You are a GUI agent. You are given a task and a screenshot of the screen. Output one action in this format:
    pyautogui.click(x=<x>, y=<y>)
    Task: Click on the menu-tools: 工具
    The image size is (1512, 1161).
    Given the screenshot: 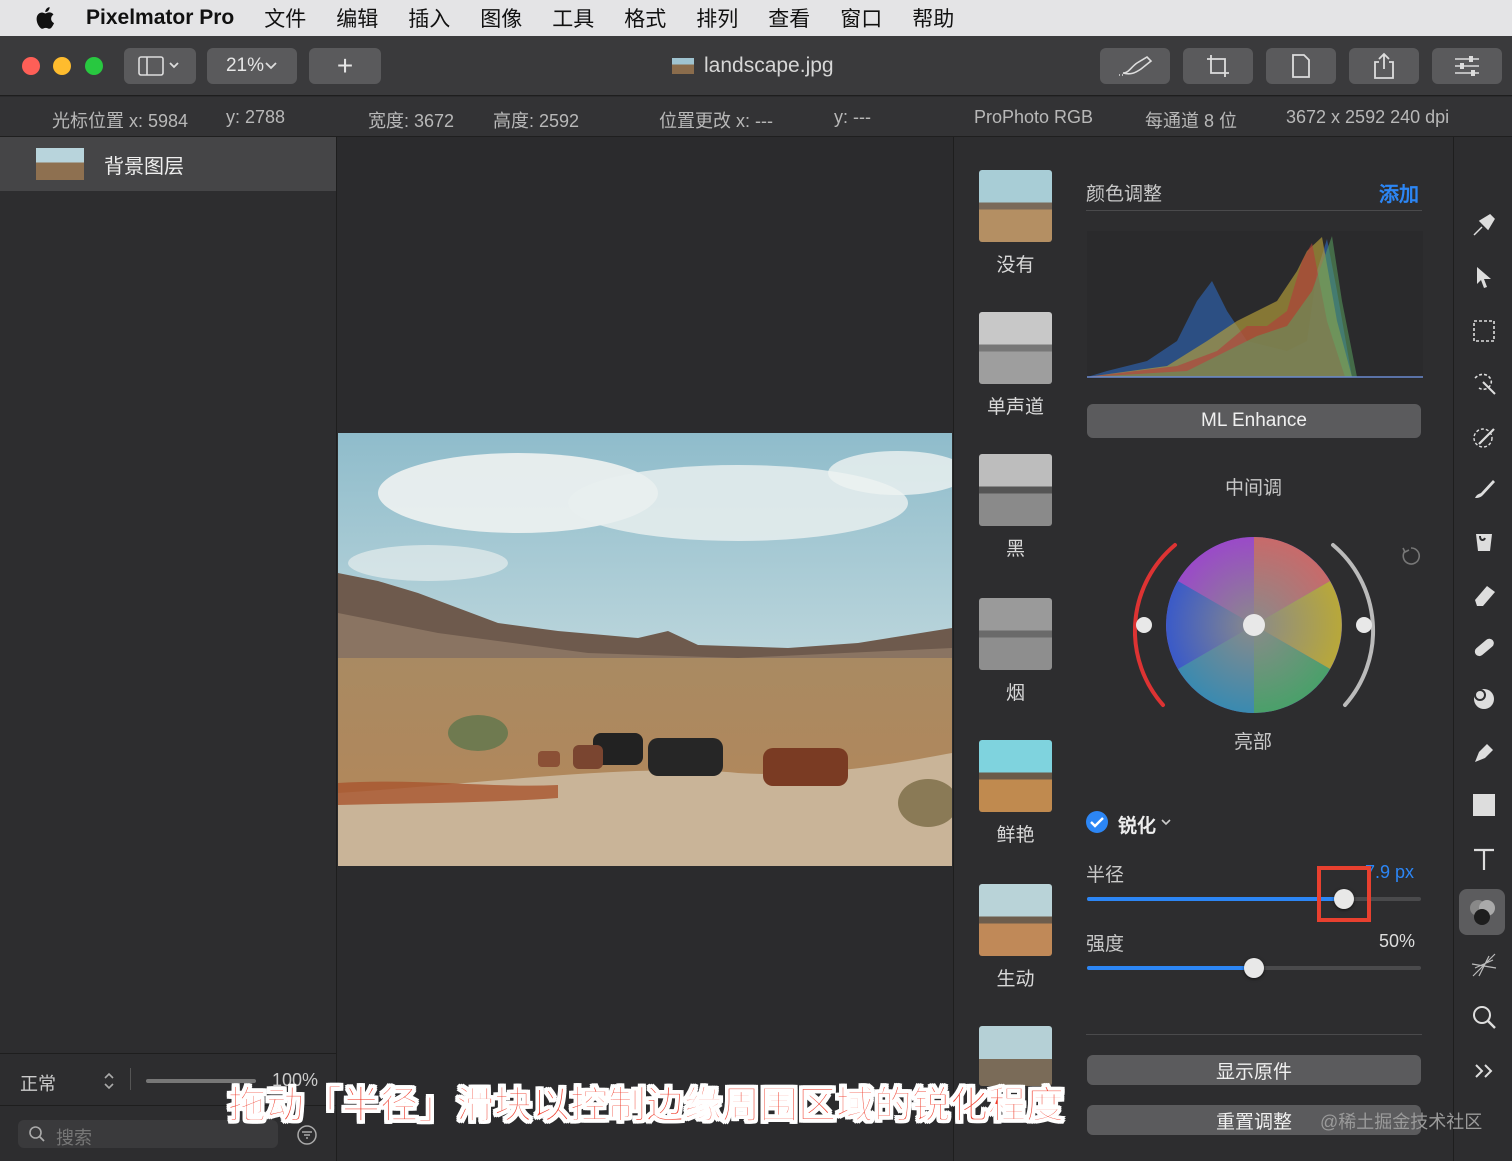 What is the action you would take?
    pyautogui.click(x=573, y=18)
    